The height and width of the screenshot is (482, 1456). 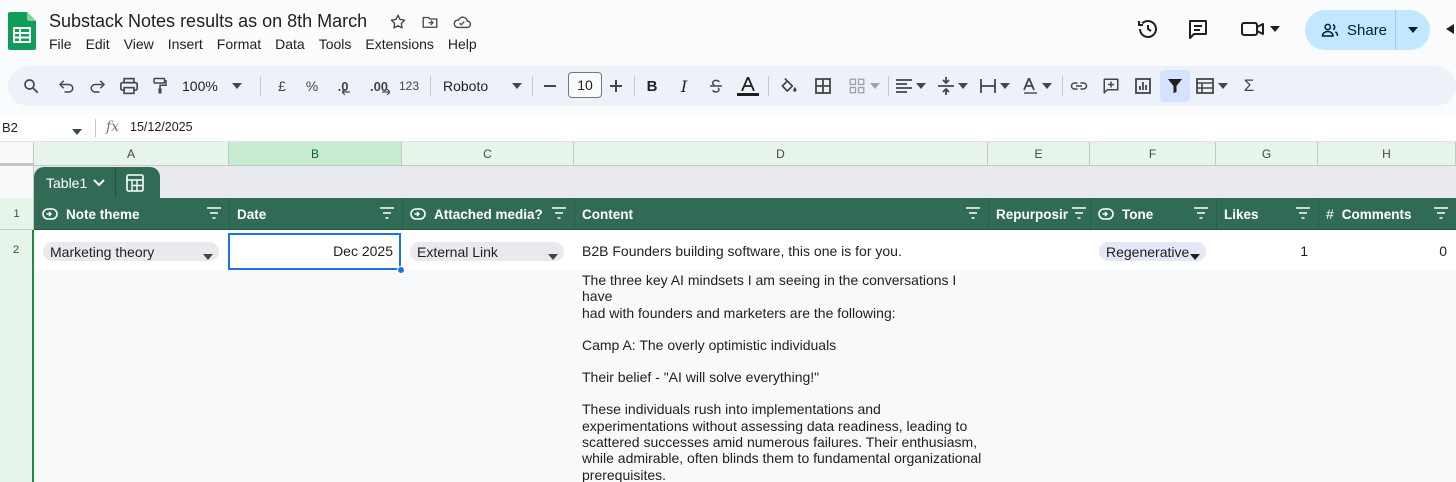 I want to click on decrease-font-size-button, so click(x=550, y=86).